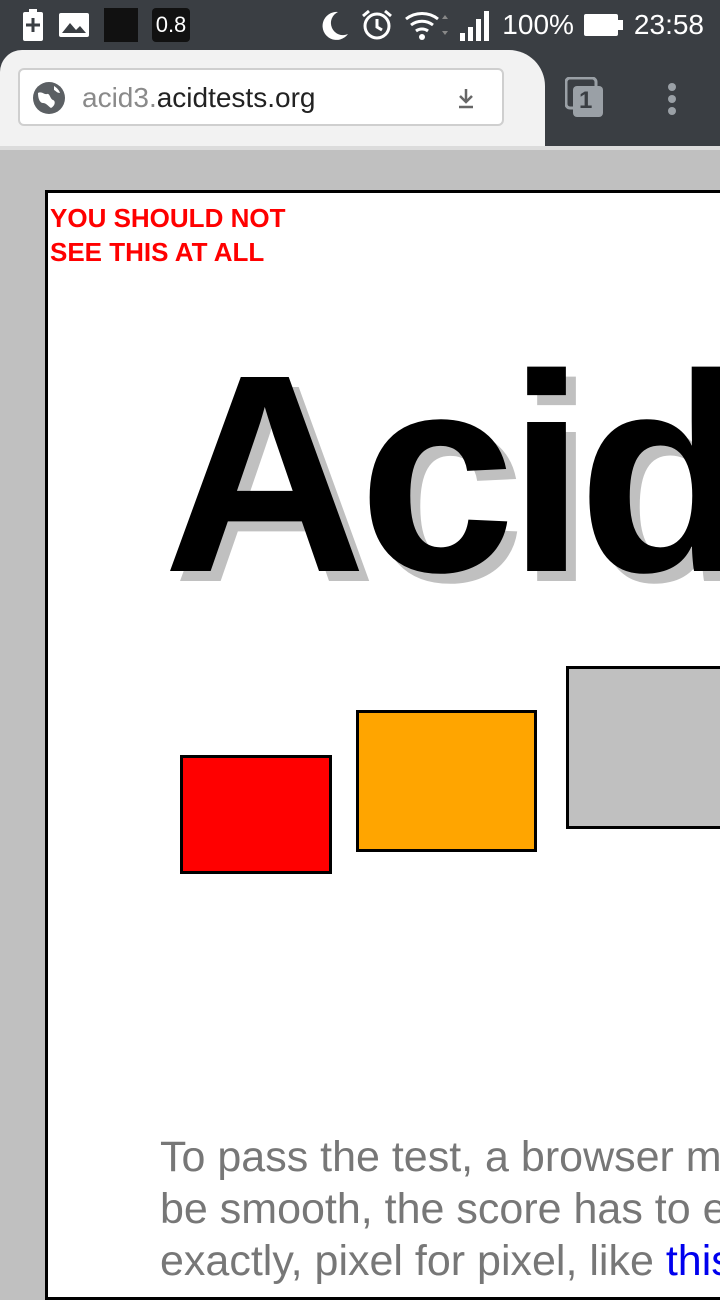 This screenshot has width=720, height=1300. What do you see at coordinates (413, 1261) in the screenshot?
I see `description-text: exactly, pixel for pixel, like` at bounding box center [413, 1261].